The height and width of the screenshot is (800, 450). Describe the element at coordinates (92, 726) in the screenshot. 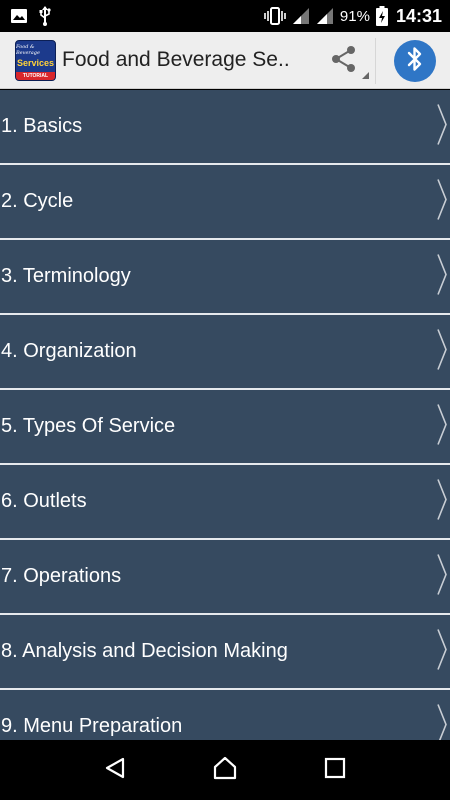

I see `list-item-label: 9. Menu Preparation` at that location.